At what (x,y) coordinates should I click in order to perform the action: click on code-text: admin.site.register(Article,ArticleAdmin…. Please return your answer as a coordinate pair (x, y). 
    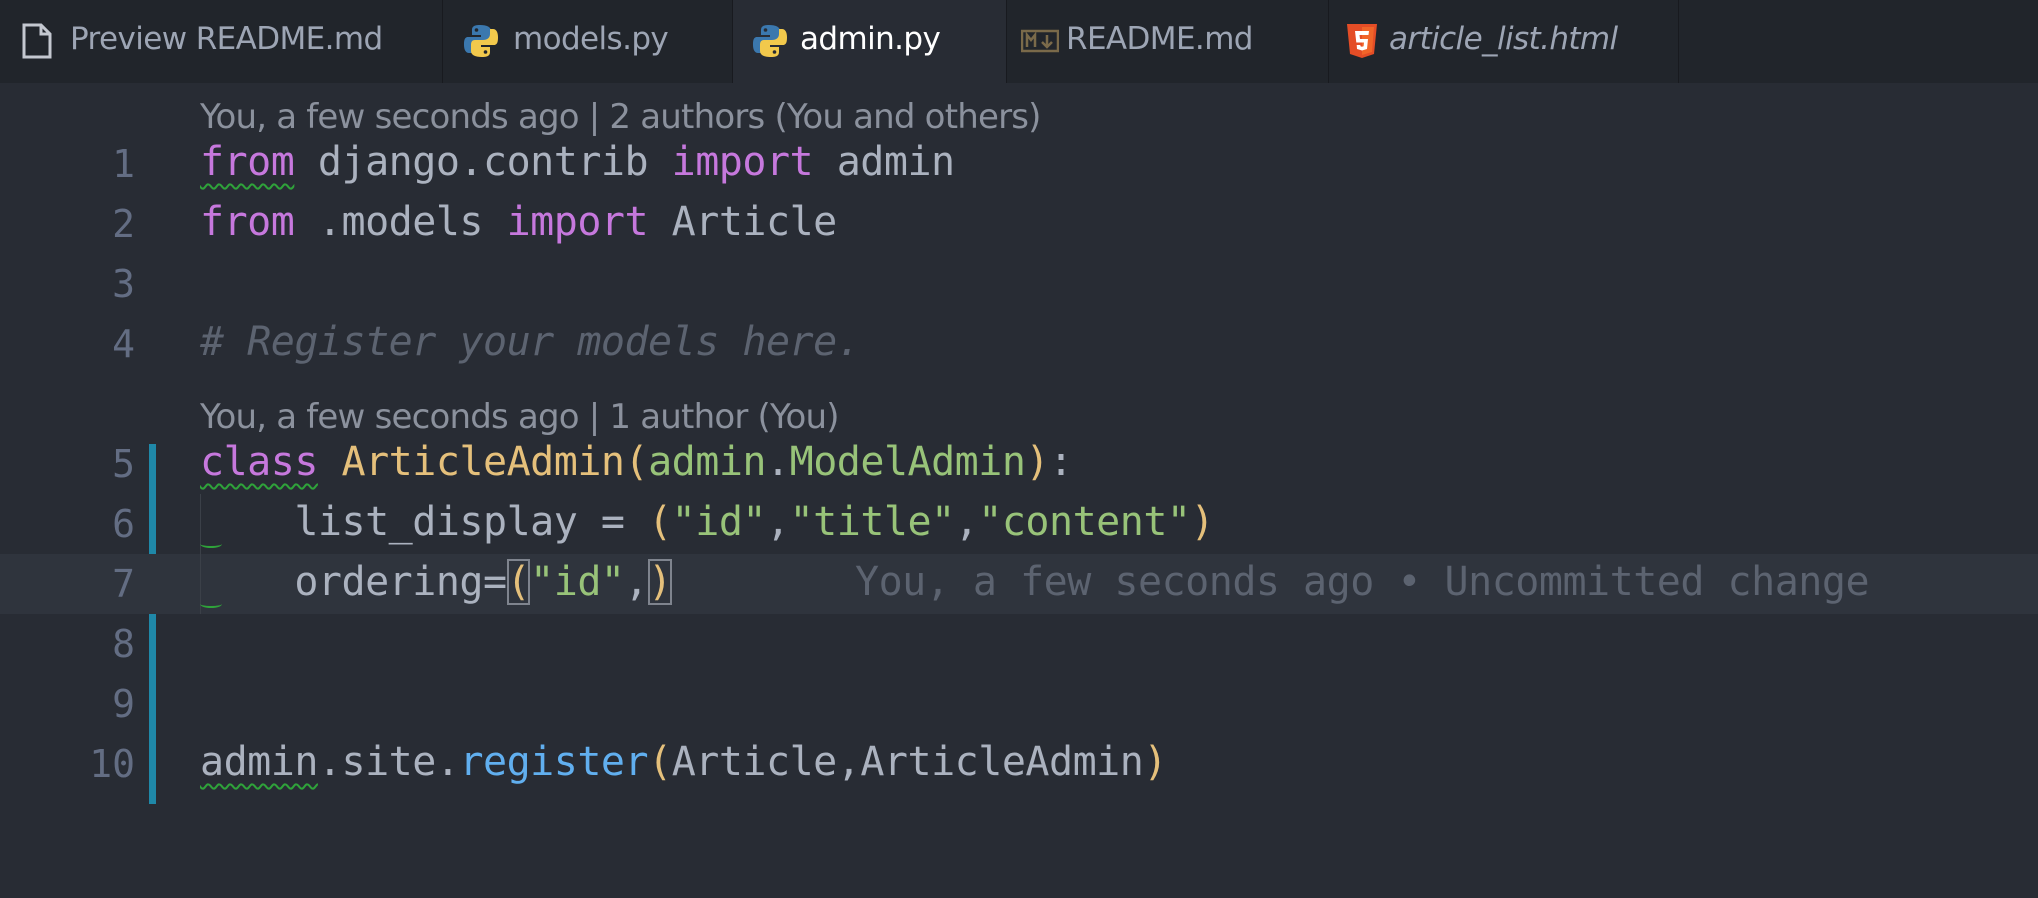
    Looking at the image, I should click on (683, 762).